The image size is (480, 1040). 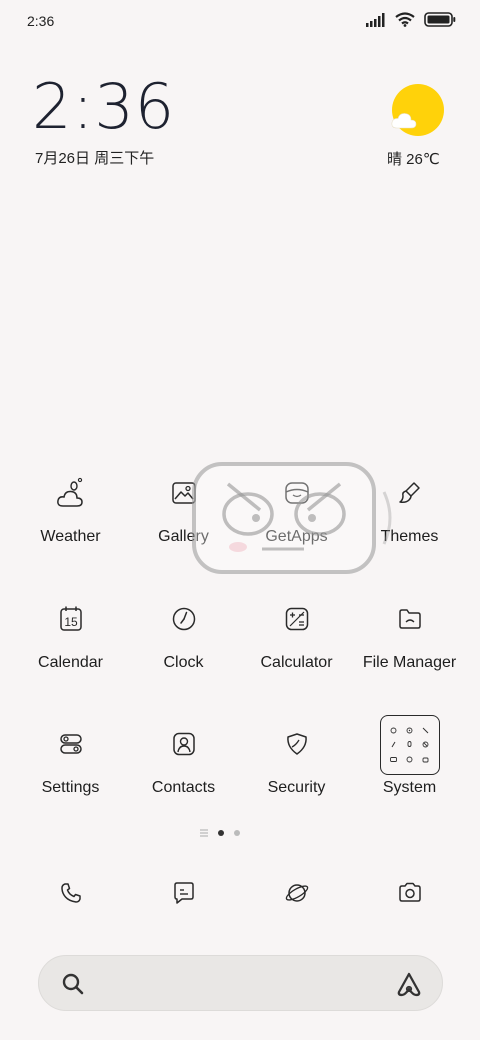 I want to click on calculator-icon, so click(x=296, y=619).